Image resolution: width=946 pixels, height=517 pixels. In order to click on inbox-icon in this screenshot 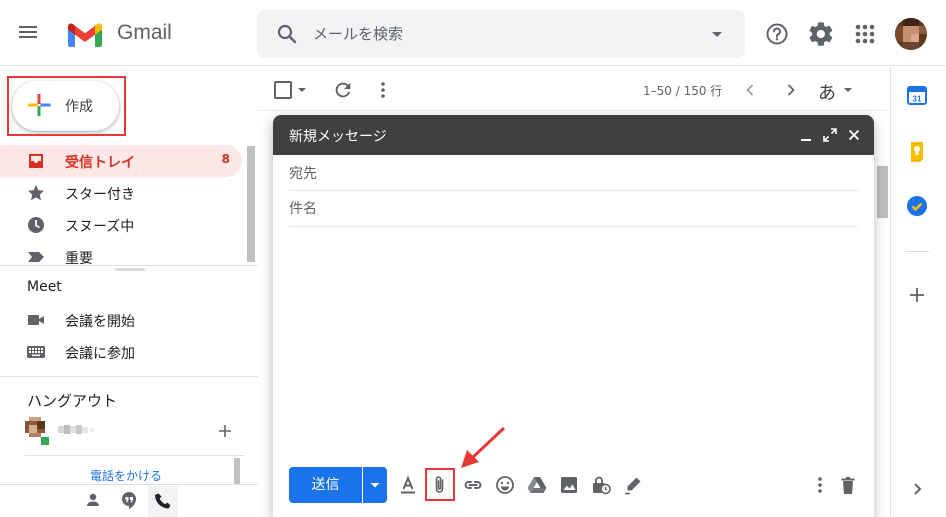, I will do `click(36, 161)`.